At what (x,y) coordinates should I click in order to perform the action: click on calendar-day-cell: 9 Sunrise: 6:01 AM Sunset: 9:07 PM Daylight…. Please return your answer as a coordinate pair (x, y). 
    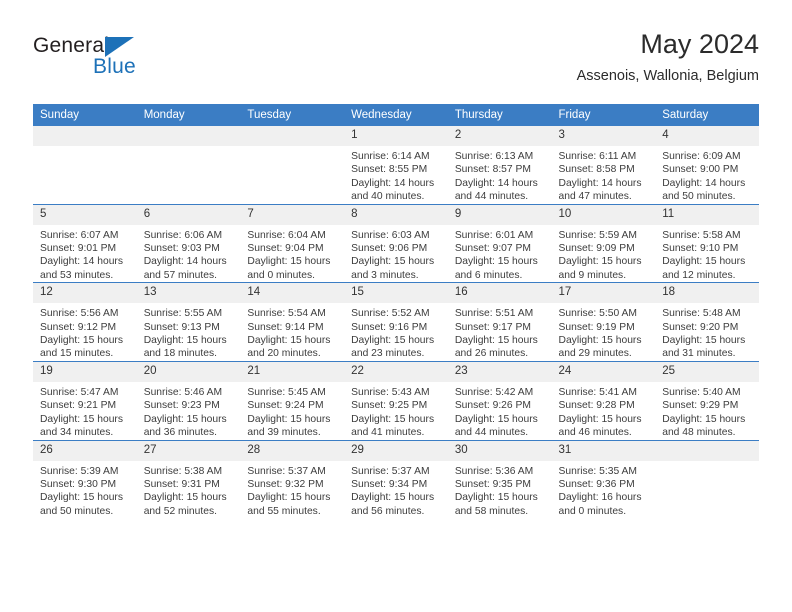
    Looking at the image, I should click on (499, 243).